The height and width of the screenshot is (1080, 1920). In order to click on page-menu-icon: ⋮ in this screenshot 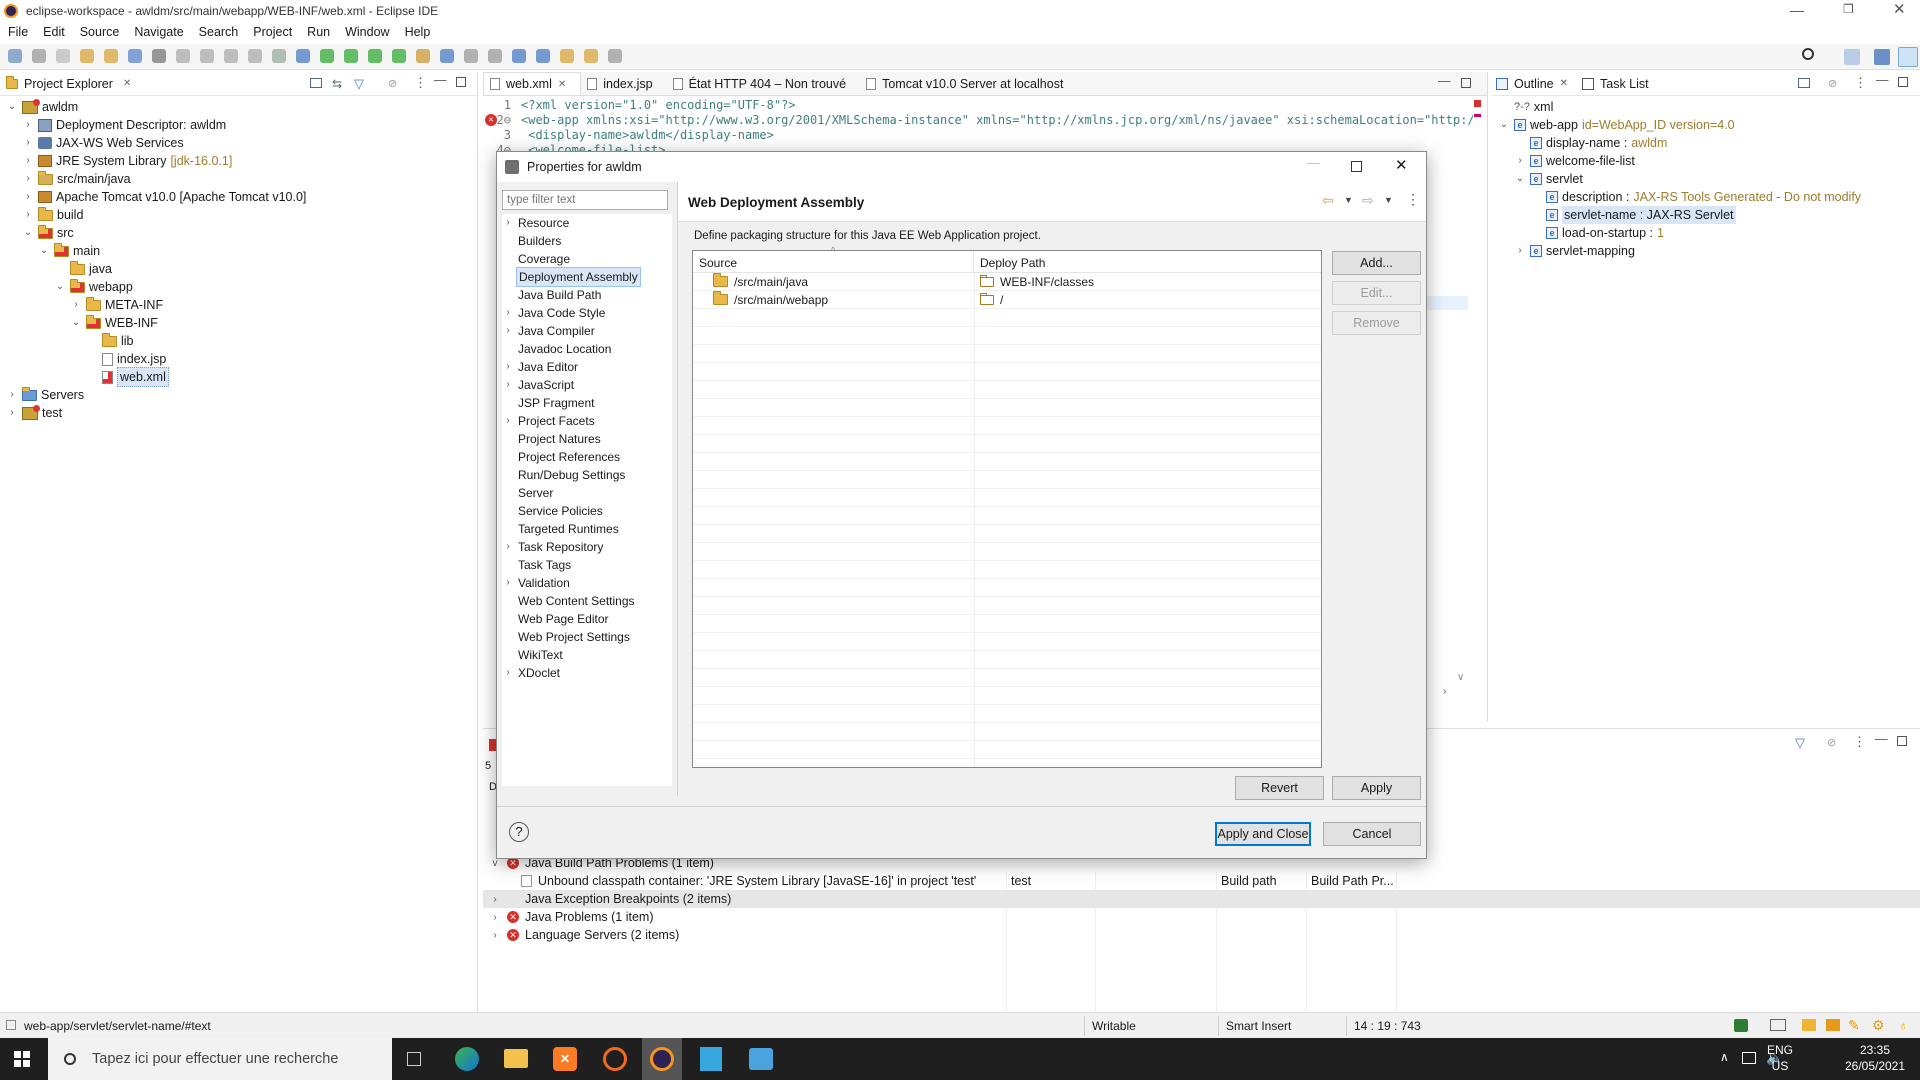, I will do `click(1413, 199)`.